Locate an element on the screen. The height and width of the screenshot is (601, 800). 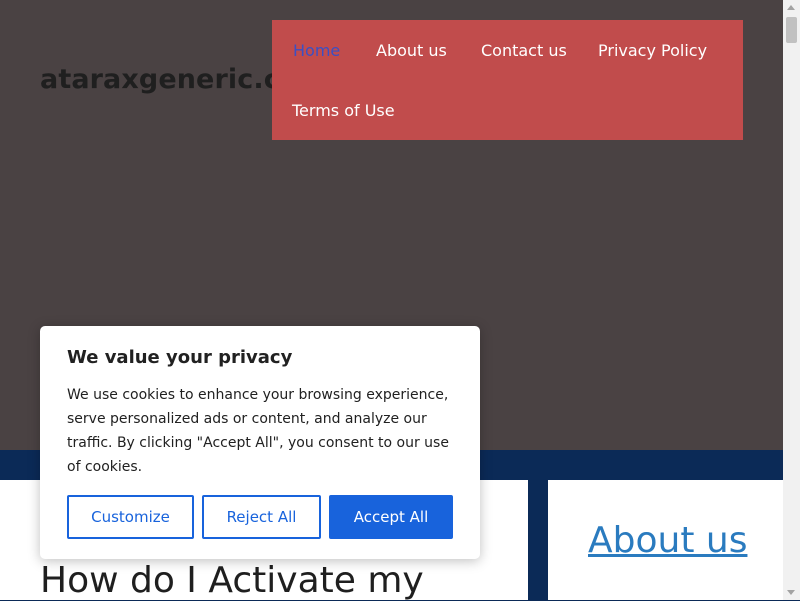
nav-item-about-us: About us is located at coordinates (411, 50).